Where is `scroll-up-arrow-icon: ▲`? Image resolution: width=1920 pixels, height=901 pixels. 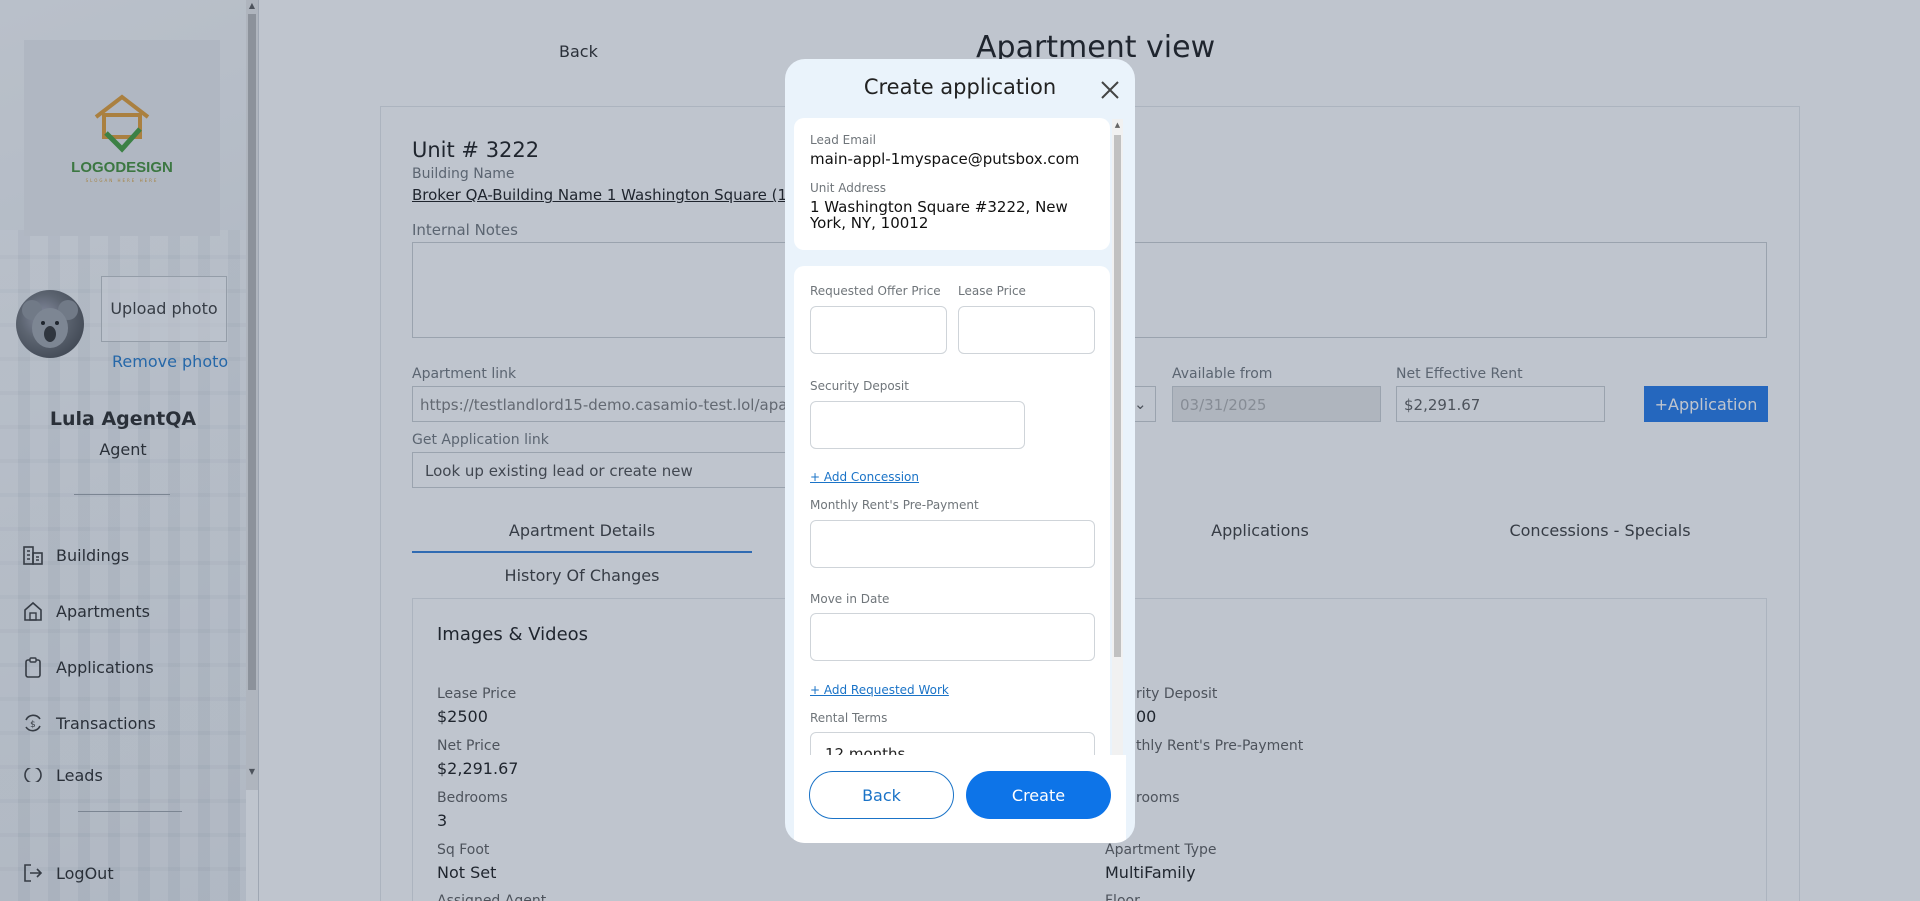 scroll-up-arrow-icon: ▲ is located at coordinates (1117, 125).